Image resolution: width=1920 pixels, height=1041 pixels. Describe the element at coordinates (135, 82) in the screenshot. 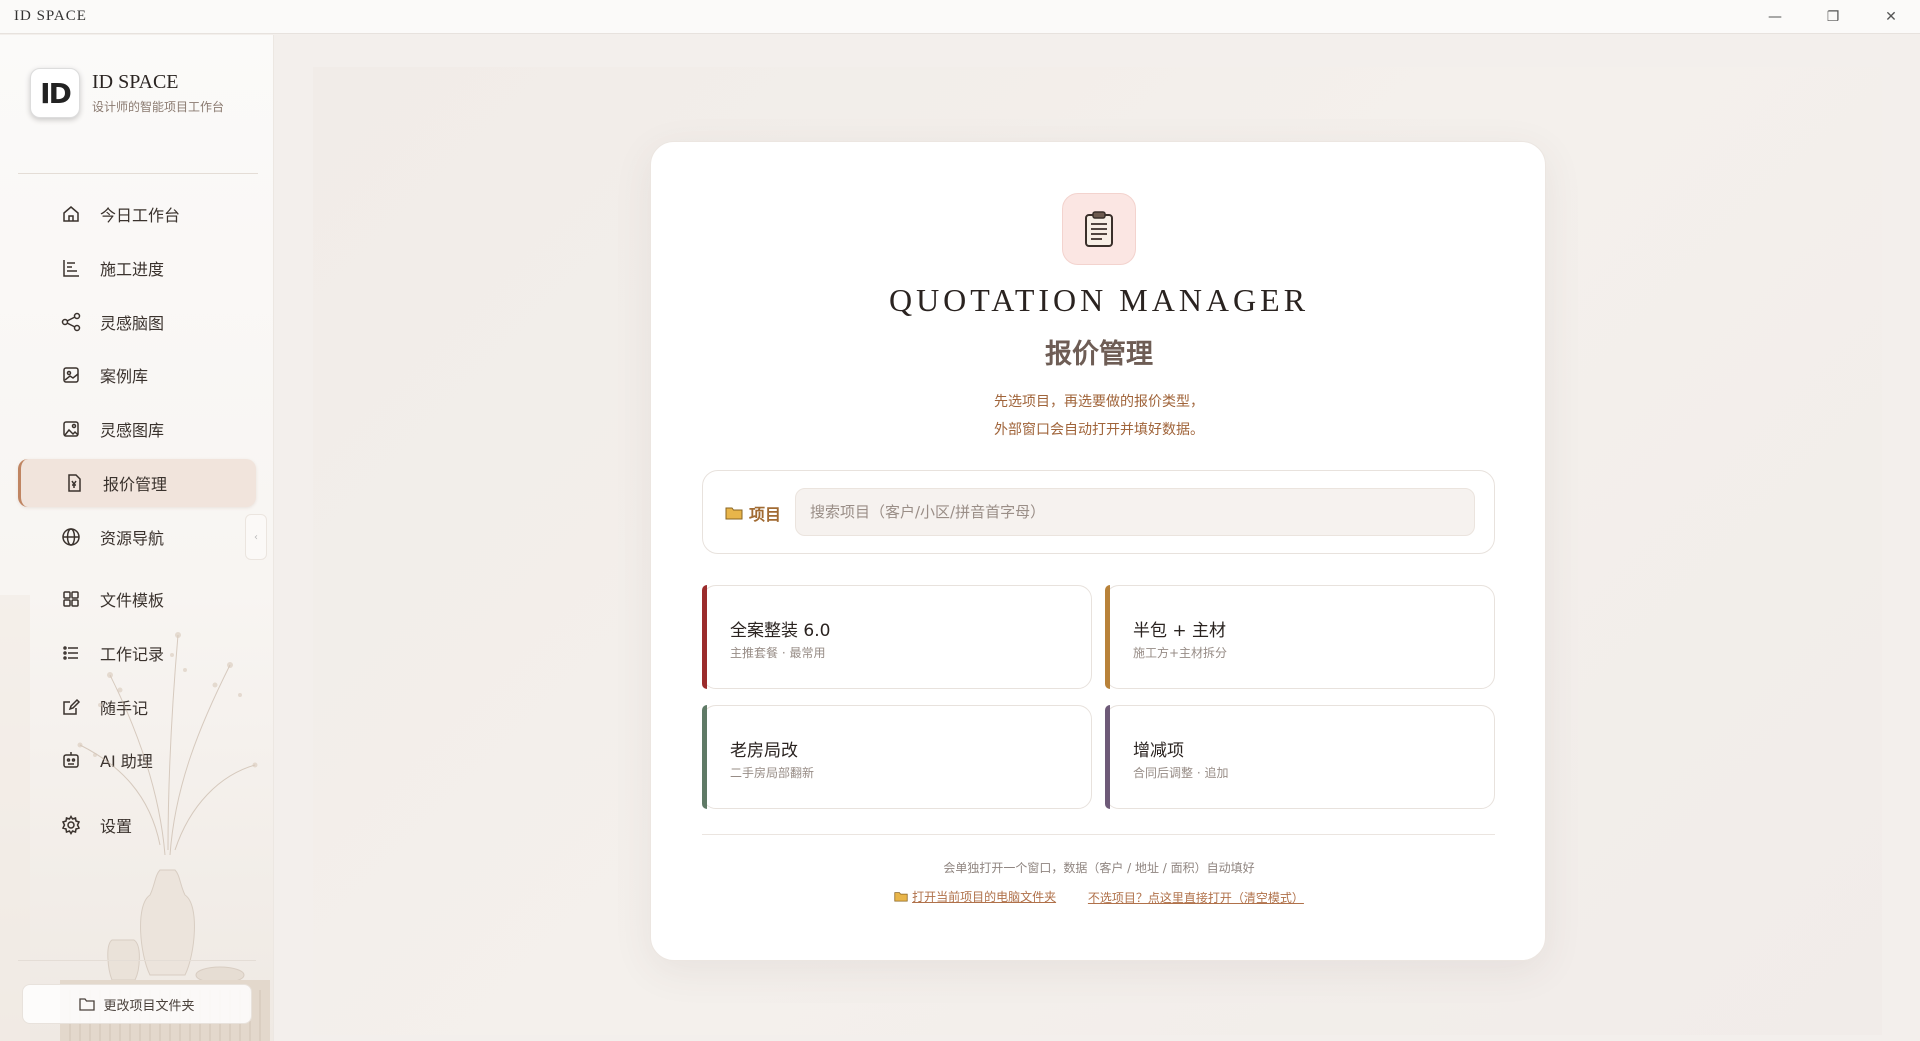

I see `brand-name: ID SPACE` at that location.